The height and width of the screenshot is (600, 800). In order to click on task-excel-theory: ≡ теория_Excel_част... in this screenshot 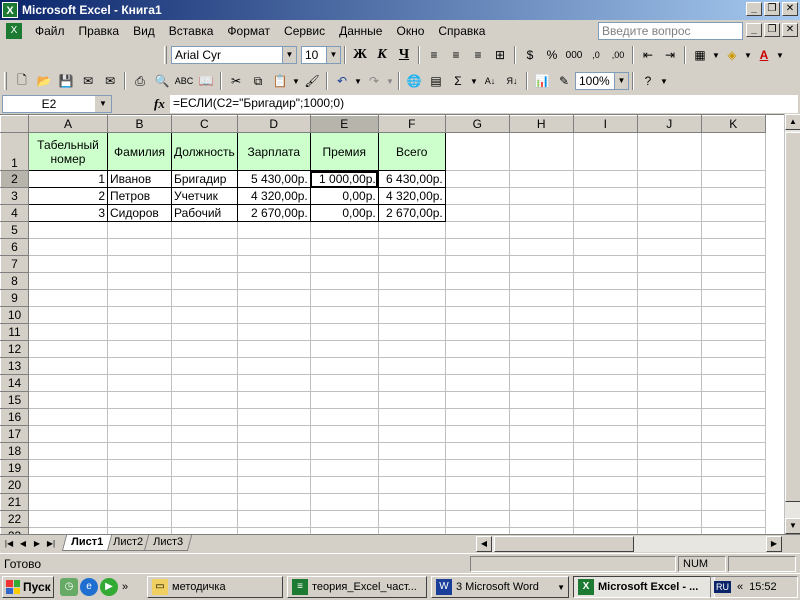, I will do `click(357, 587)`.